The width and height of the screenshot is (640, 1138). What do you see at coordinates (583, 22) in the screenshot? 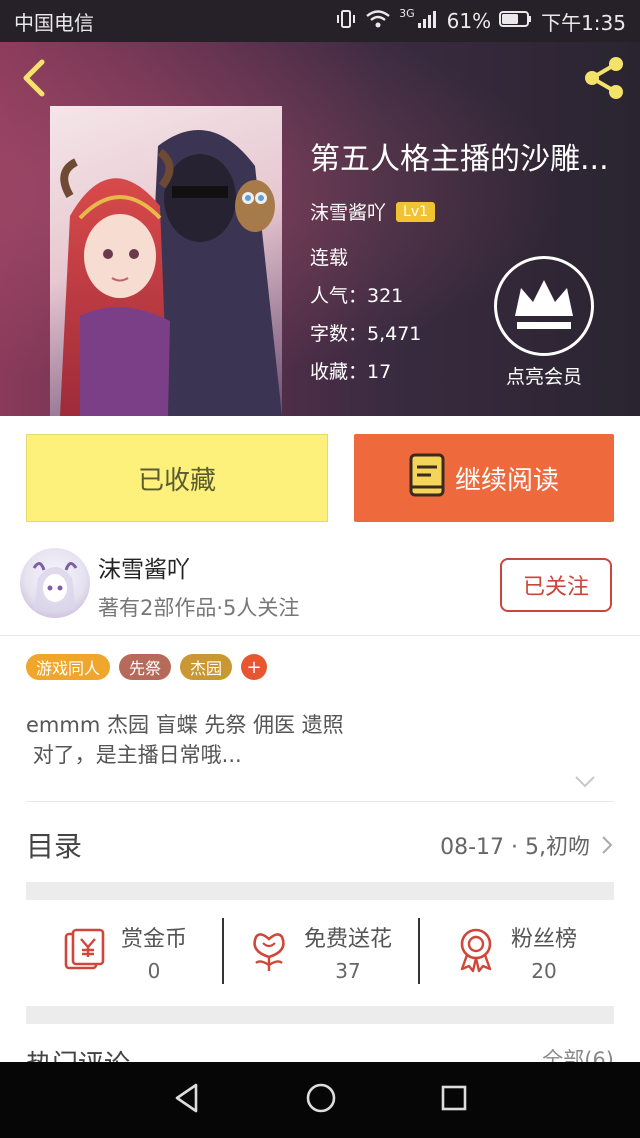
I see `clock: 下午1:35` at bounding box center [583, 22].